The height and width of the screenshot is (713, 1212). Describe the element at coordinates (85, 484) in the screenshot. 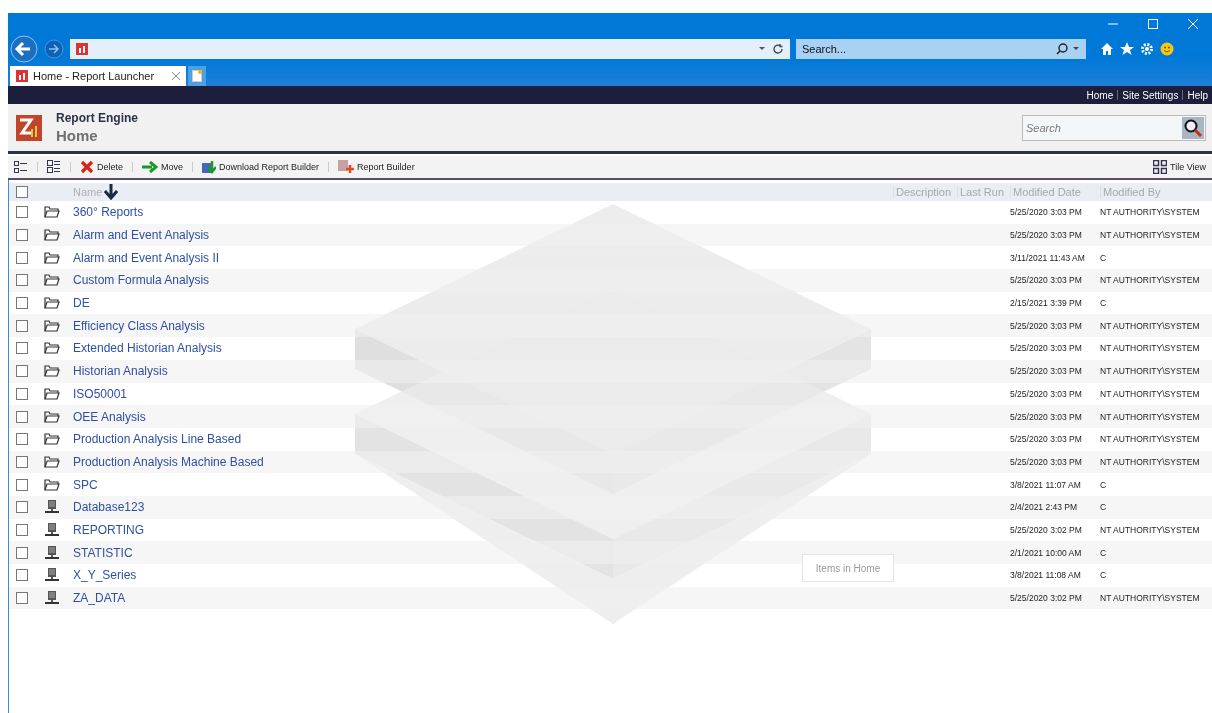

I see `item-link: SPC` at that location.